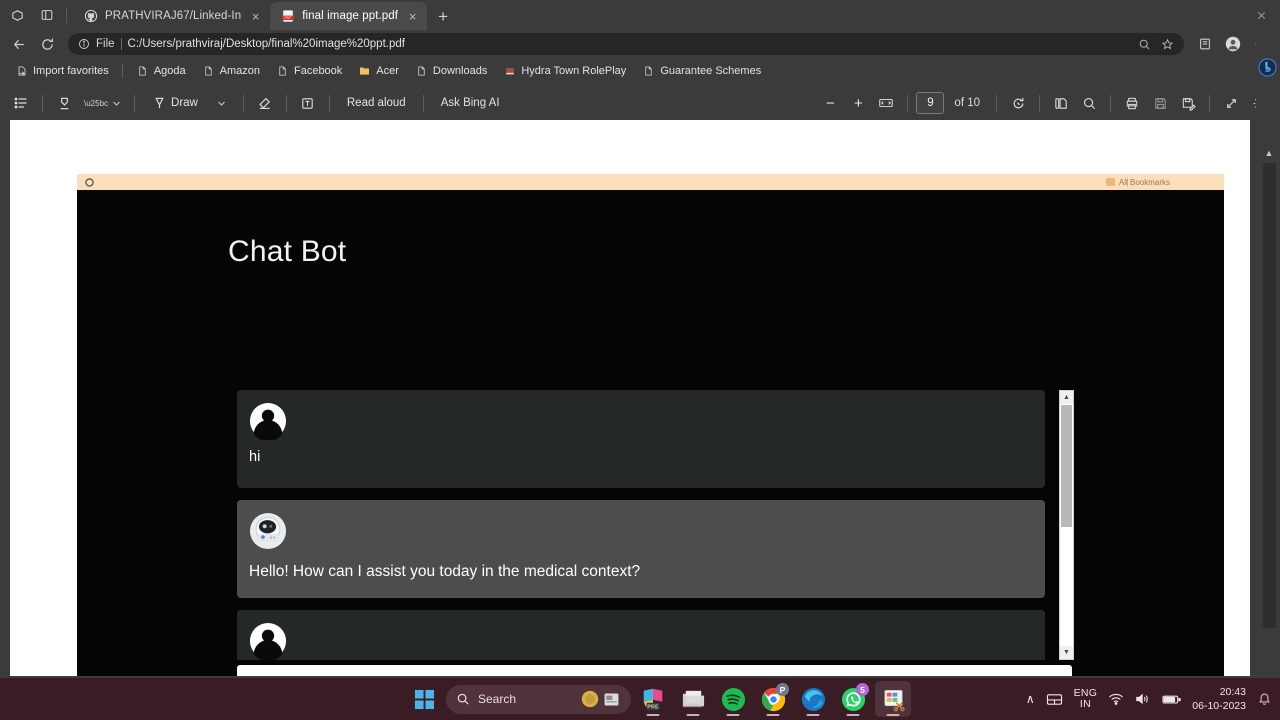  Describe the element at coordinates (470, 103) in the screenshot. I see `ask-bing-ai-button: Ask Bing AI` at that location.